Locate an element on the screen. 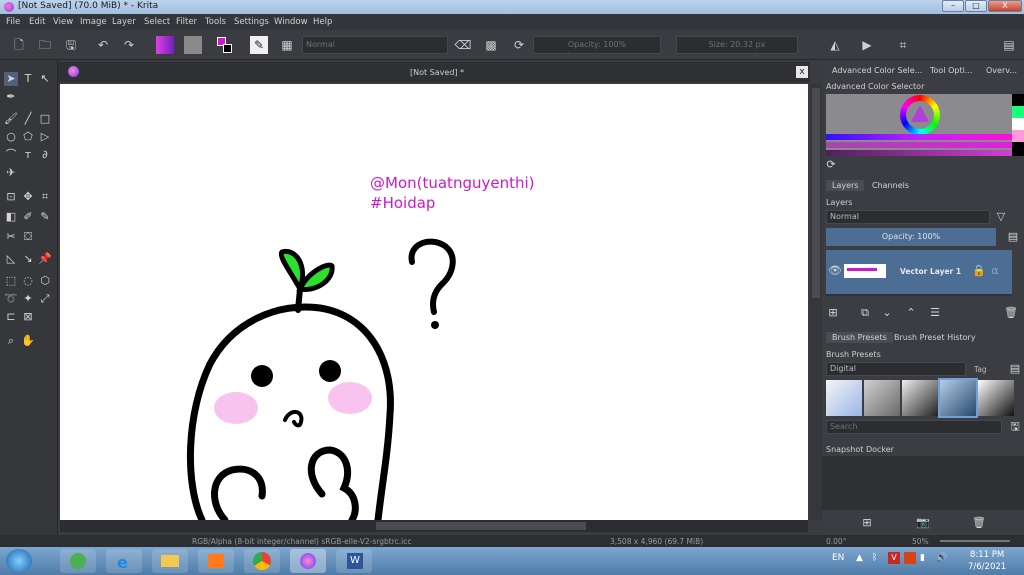  brush-preset-icon: ✎ is located at coordinates (259, 45).